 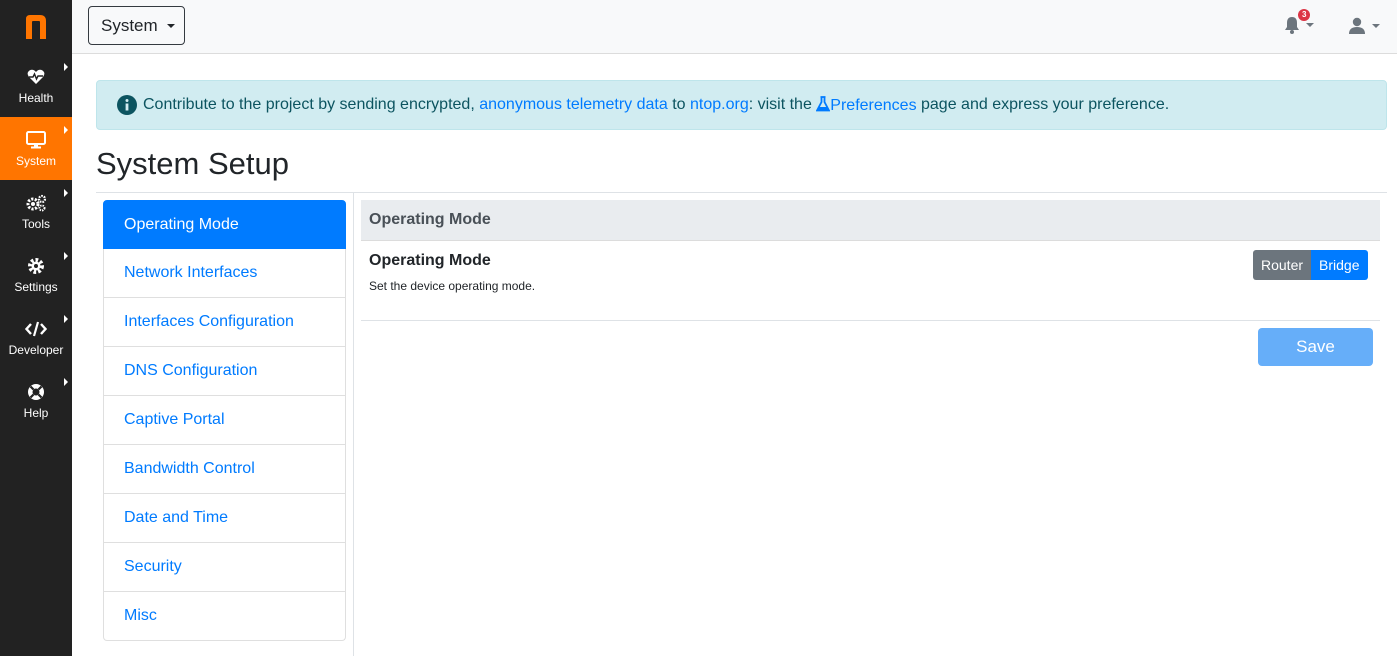 I want to click on sidebar-item-developer: Developer, so click(x=36, y=337).